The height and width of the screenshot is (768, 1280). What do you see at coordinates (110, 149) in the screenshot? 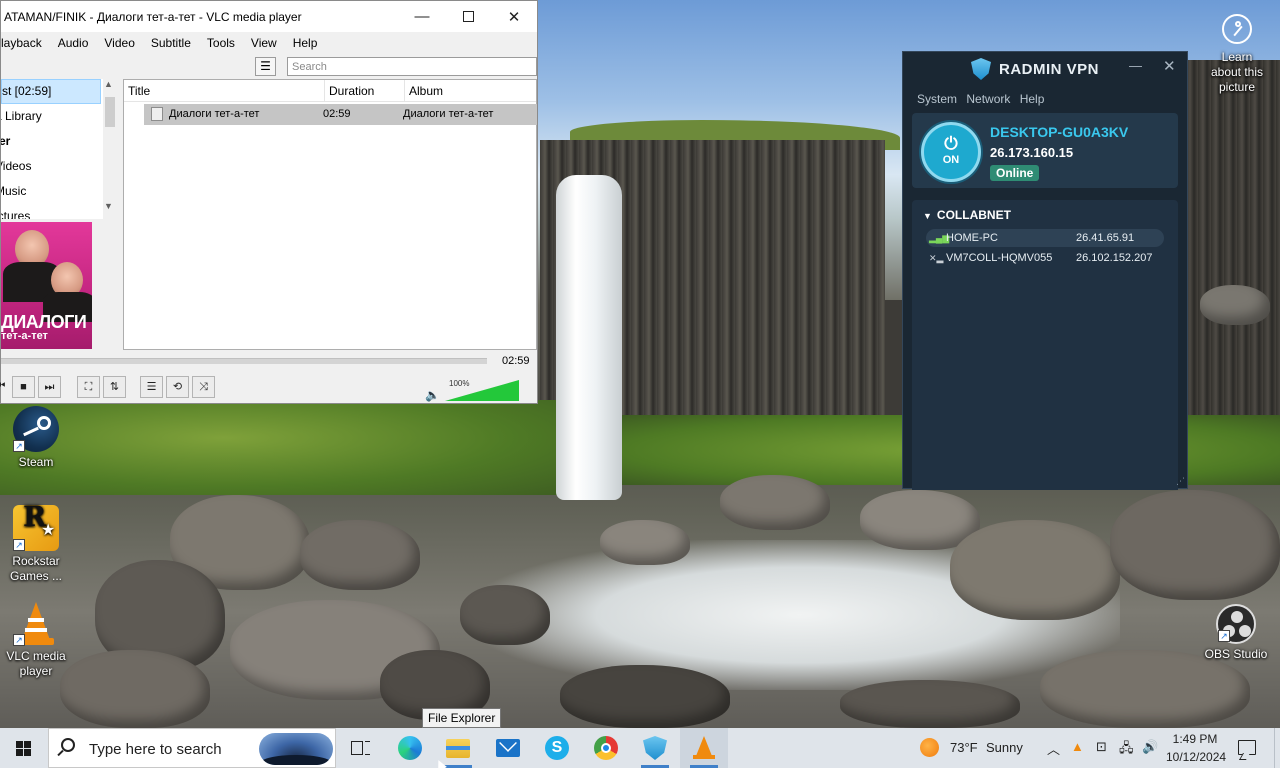
I see `sidebar-scrollbar: ▲ ▼` at bounding box center [110, 149].